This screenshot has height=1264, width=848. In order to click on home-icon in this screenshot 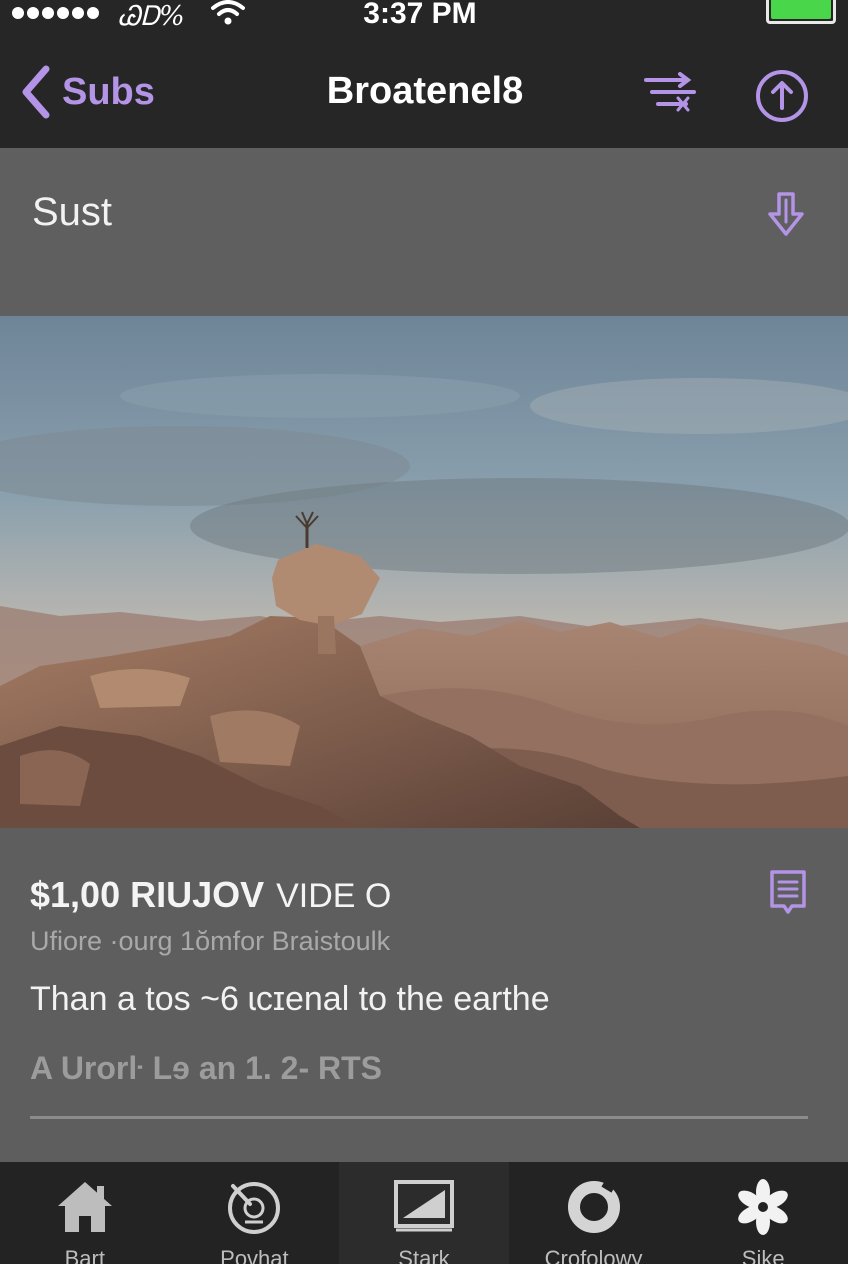, I will do `click(85, 1207)`.